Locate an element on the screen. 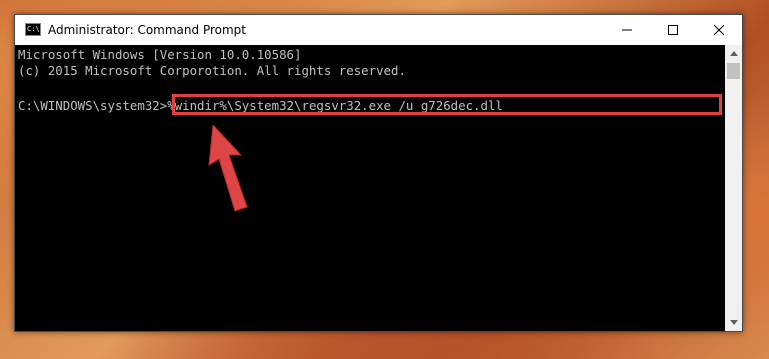 This screenshot has width=769, height=359. maximize-button is located at coordinates (673, 30).